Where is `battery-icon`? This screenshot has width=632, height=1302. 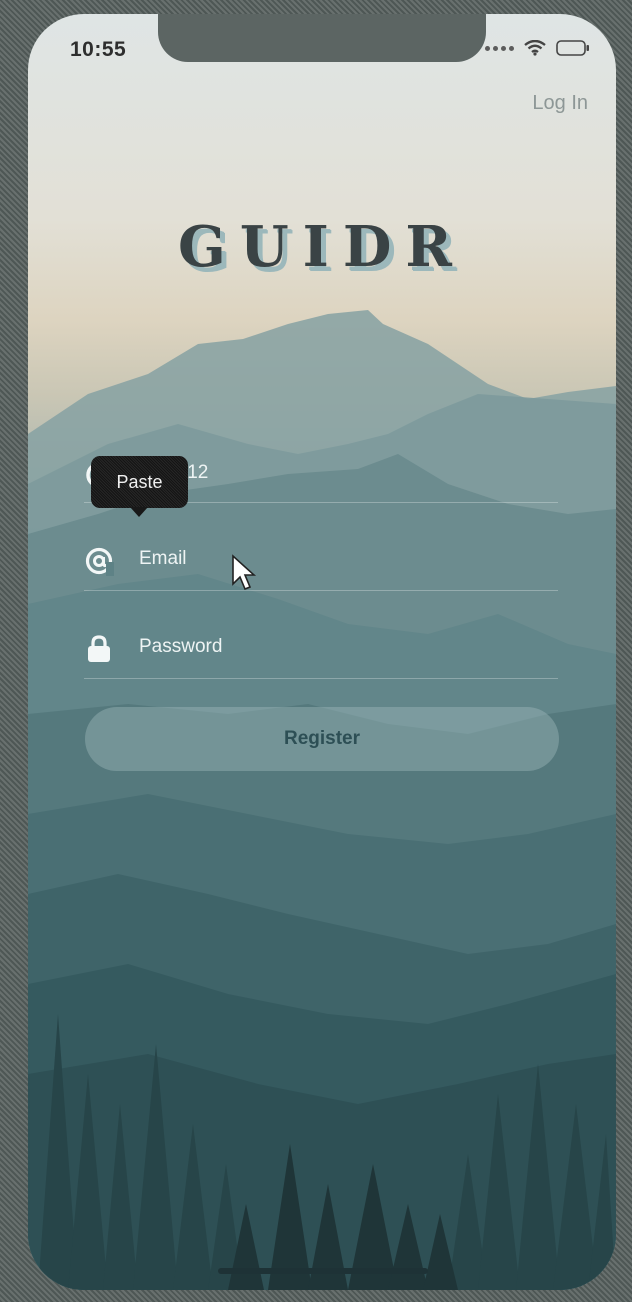
battery-icon is located at coordinates (573, 48).